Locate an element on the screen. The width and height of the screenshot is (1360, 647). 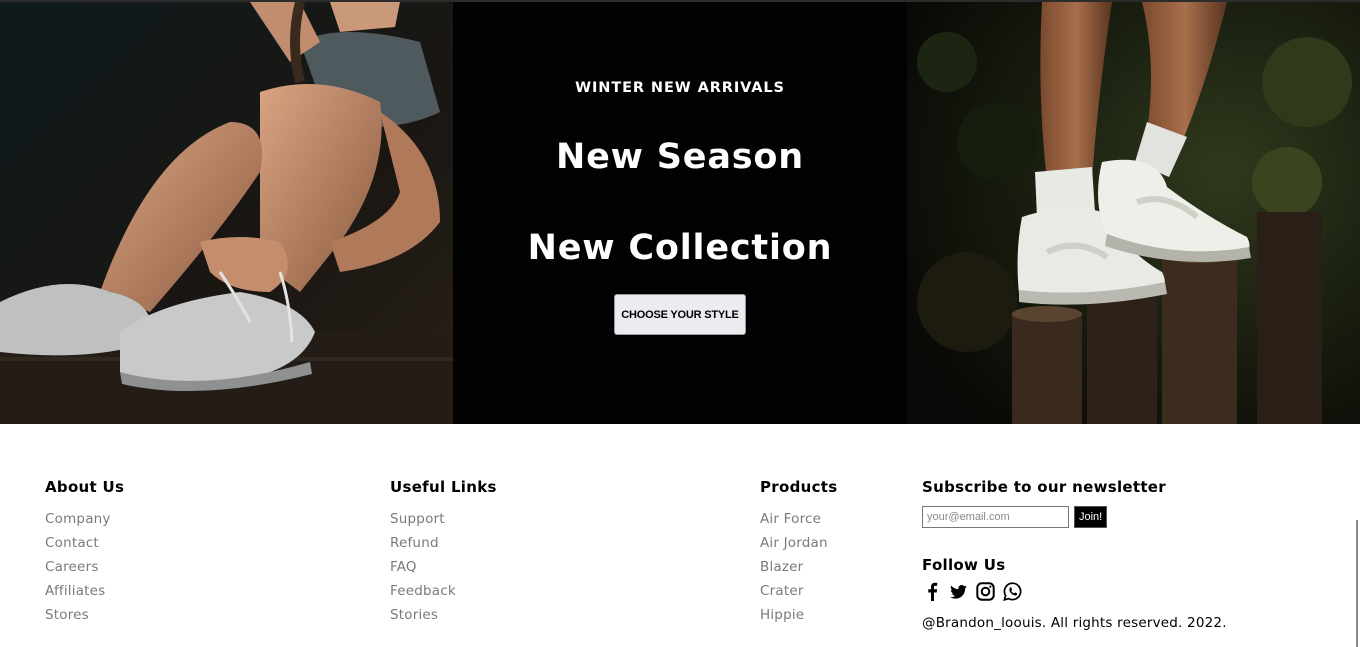
footer-newsletter-column: Subscribe to our newsletter is located at coordinates (1044, 487).